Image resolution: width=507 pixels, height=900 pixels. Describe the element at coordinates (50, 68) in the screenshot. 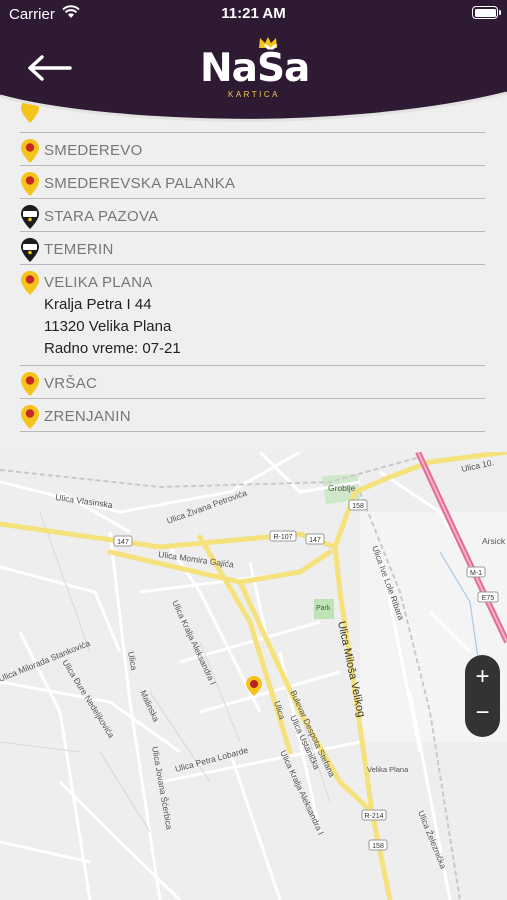

I see `back-arrow-icon` at that location.